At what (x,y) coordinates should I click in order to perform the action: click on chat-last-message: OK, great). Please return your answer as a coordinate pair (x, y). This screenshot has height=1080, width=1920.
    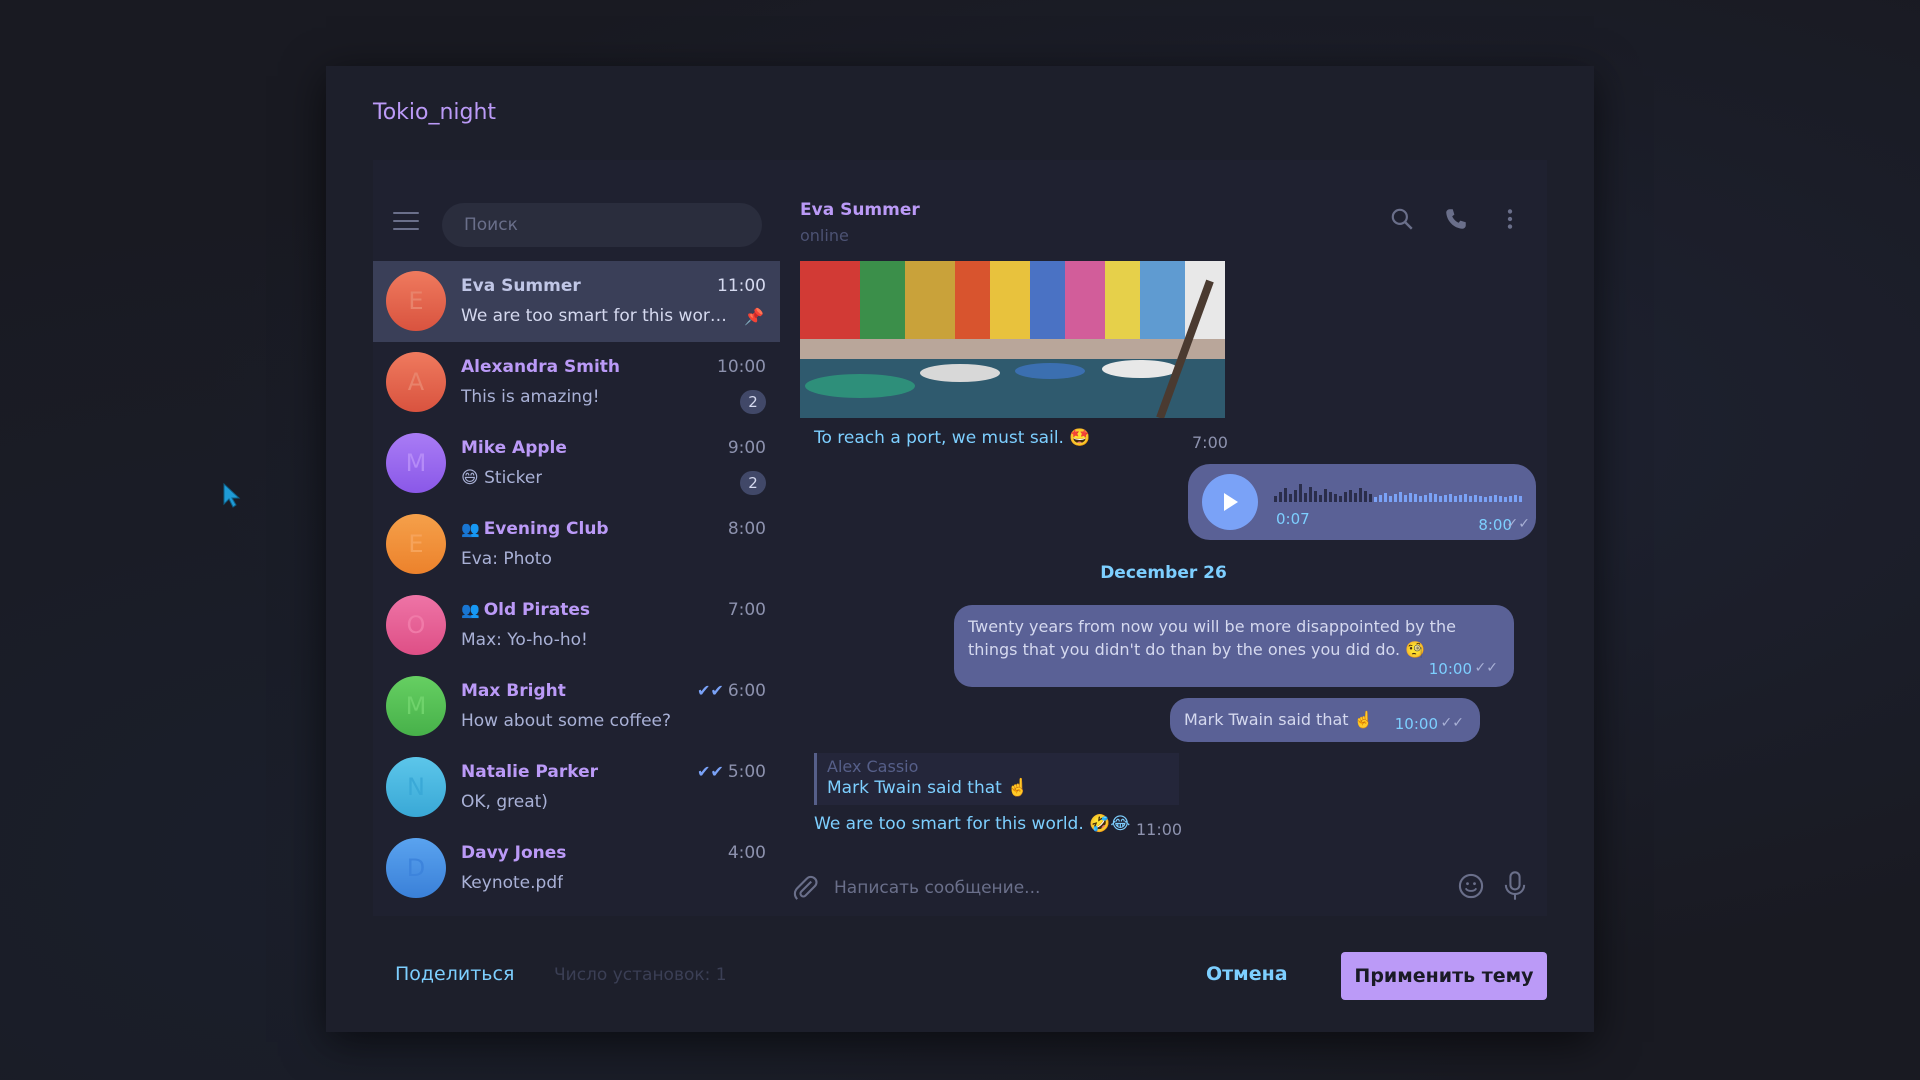
    Looking at the image, I should click on (504, 802).